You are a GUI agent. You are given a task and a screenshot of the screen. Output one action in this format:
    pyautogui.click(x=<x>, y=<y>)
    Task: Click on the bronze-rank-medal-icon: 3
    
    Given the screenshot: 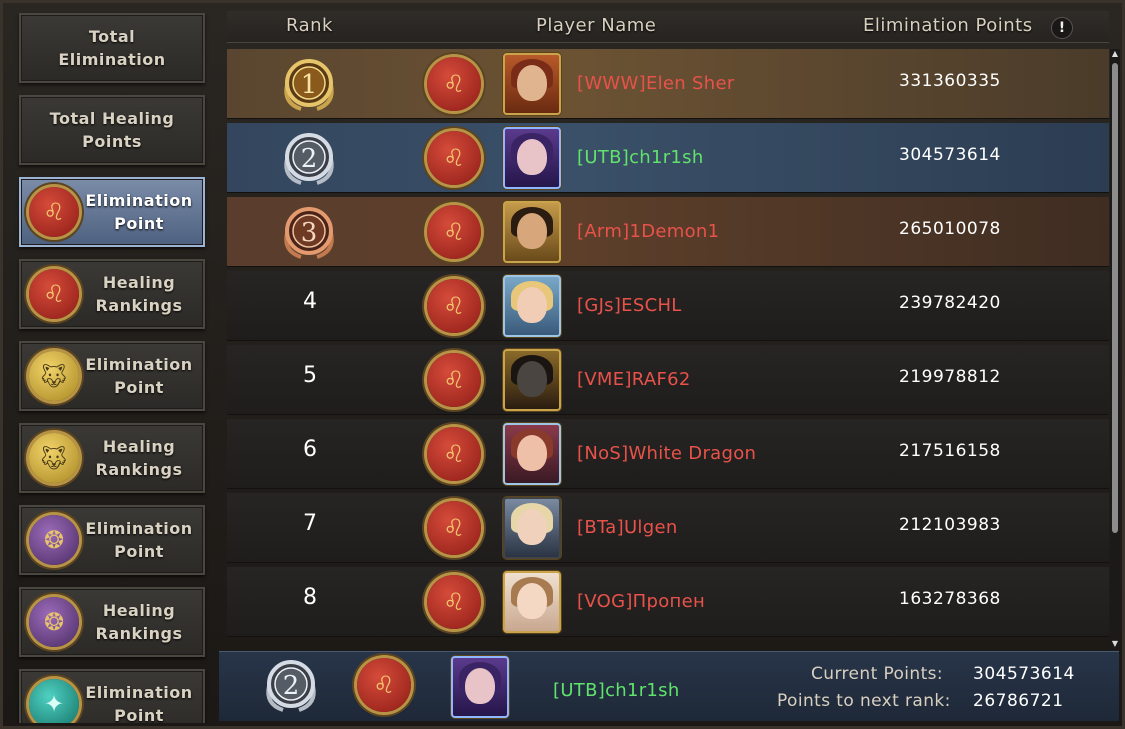 What is the action you would take?
    pyautogui.click(x=309, y=233)
    